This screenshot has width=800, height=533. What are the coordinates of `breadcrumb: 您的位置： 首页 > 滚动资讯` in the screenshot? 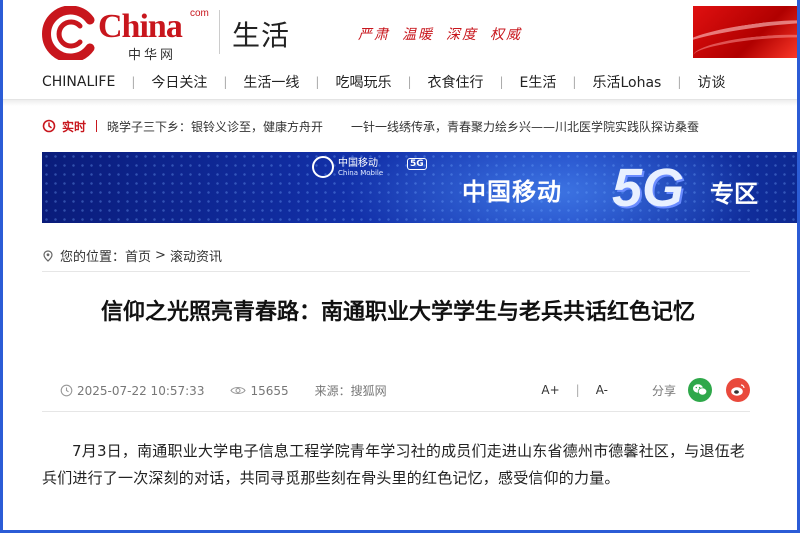 It's located at (396, 259).